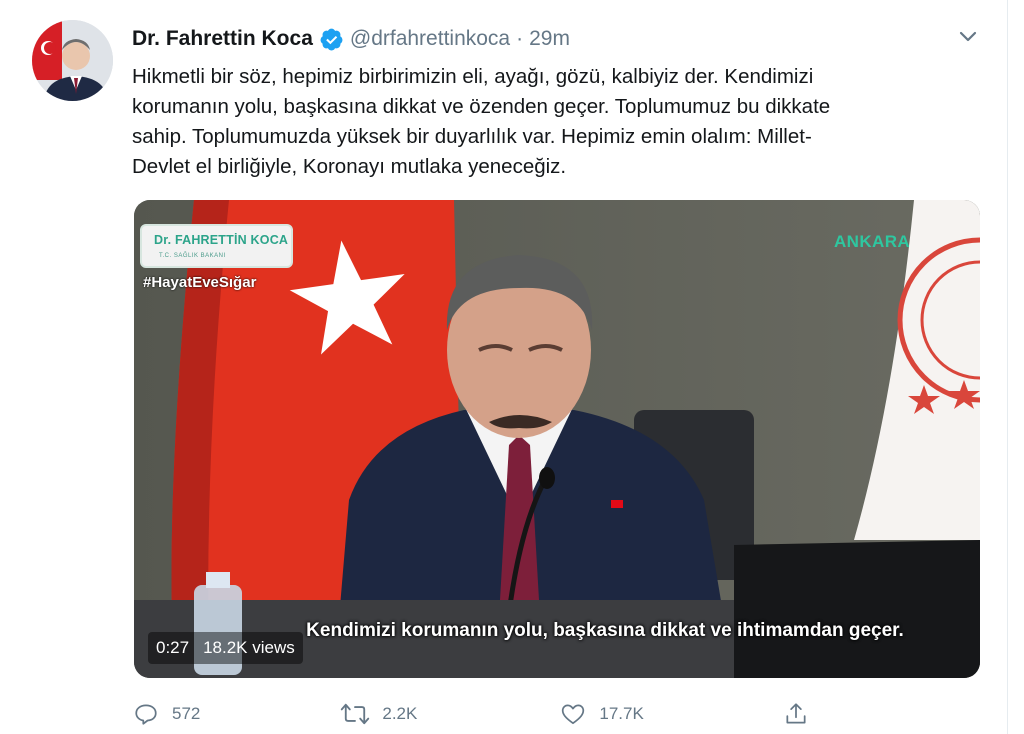 This screenshot has width=1024, height=734. Describe the element at coordinates (355, 714) in the screenshot. I see `retweet-icon` at that location.